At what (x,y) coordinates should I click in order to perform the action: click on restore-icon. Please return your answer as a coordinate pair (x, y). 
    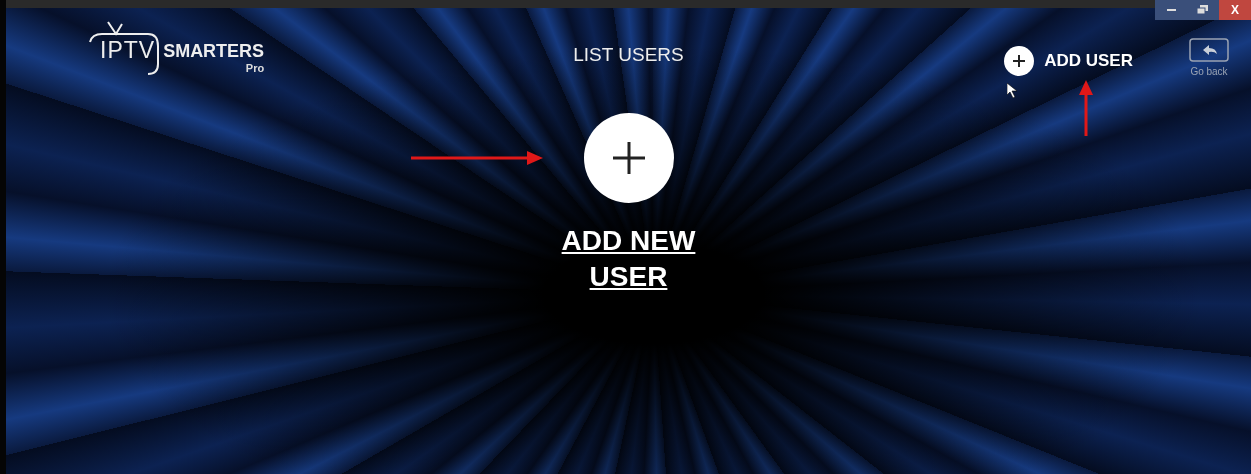
    Looking at the image, I should click on (1203, 10).